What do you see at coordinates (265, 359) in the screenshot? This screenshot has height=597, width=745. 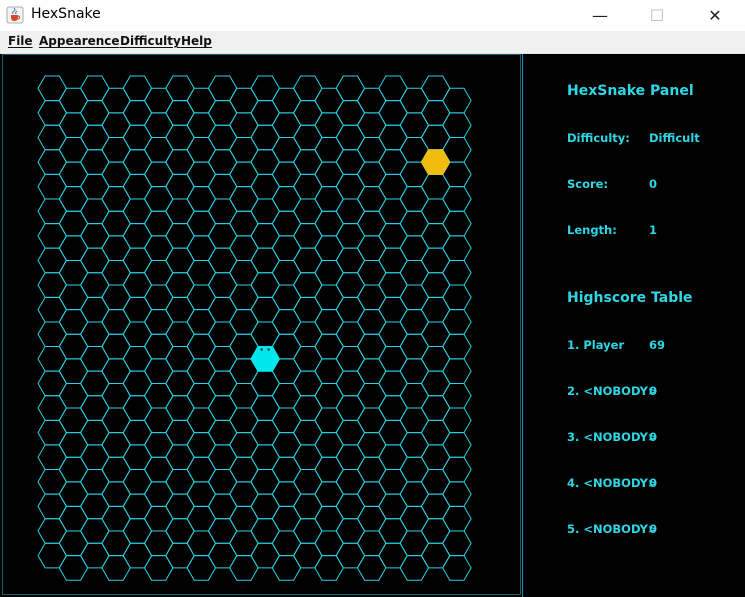 I see `snake-head-hex` at bounding box center [265, 359].